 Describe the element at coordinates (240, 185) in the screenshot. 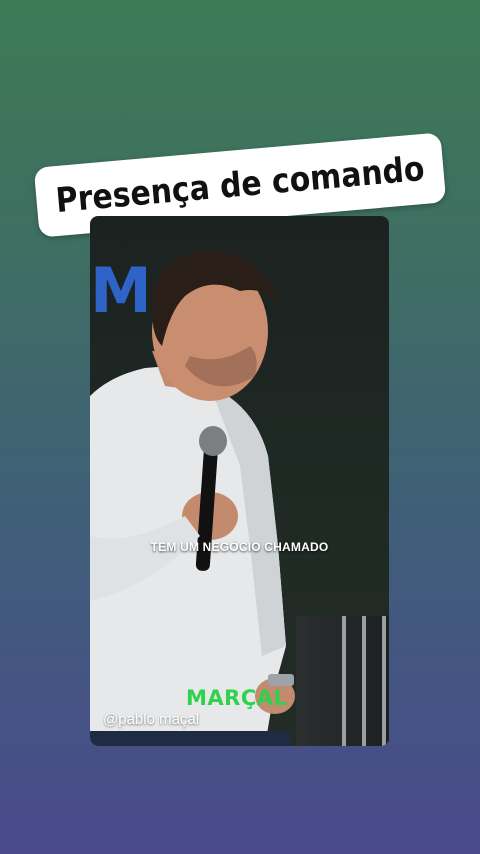

I see `title-text: Presença de comando` at that location.